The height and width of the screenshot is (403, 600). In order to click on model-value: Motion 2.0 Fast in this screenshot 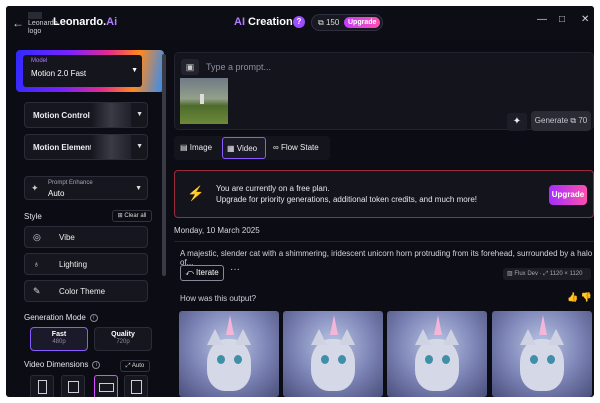, I will do `click(59, 73)`.